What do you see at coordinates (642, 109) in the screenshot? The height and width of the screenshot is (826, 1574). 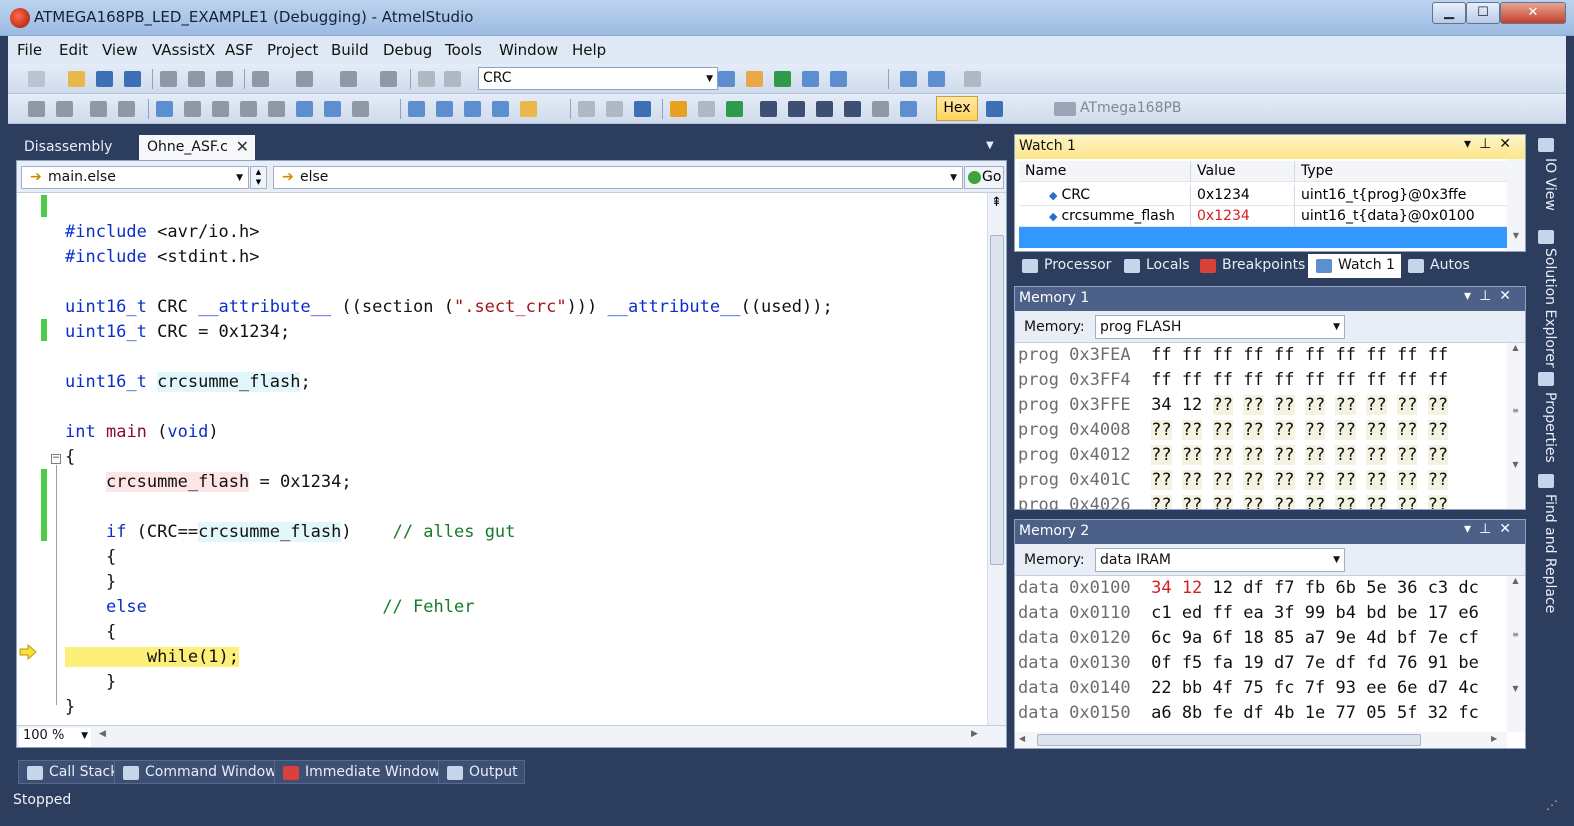 I see `stop-debugging-icon` at bounding box center [642, 109].